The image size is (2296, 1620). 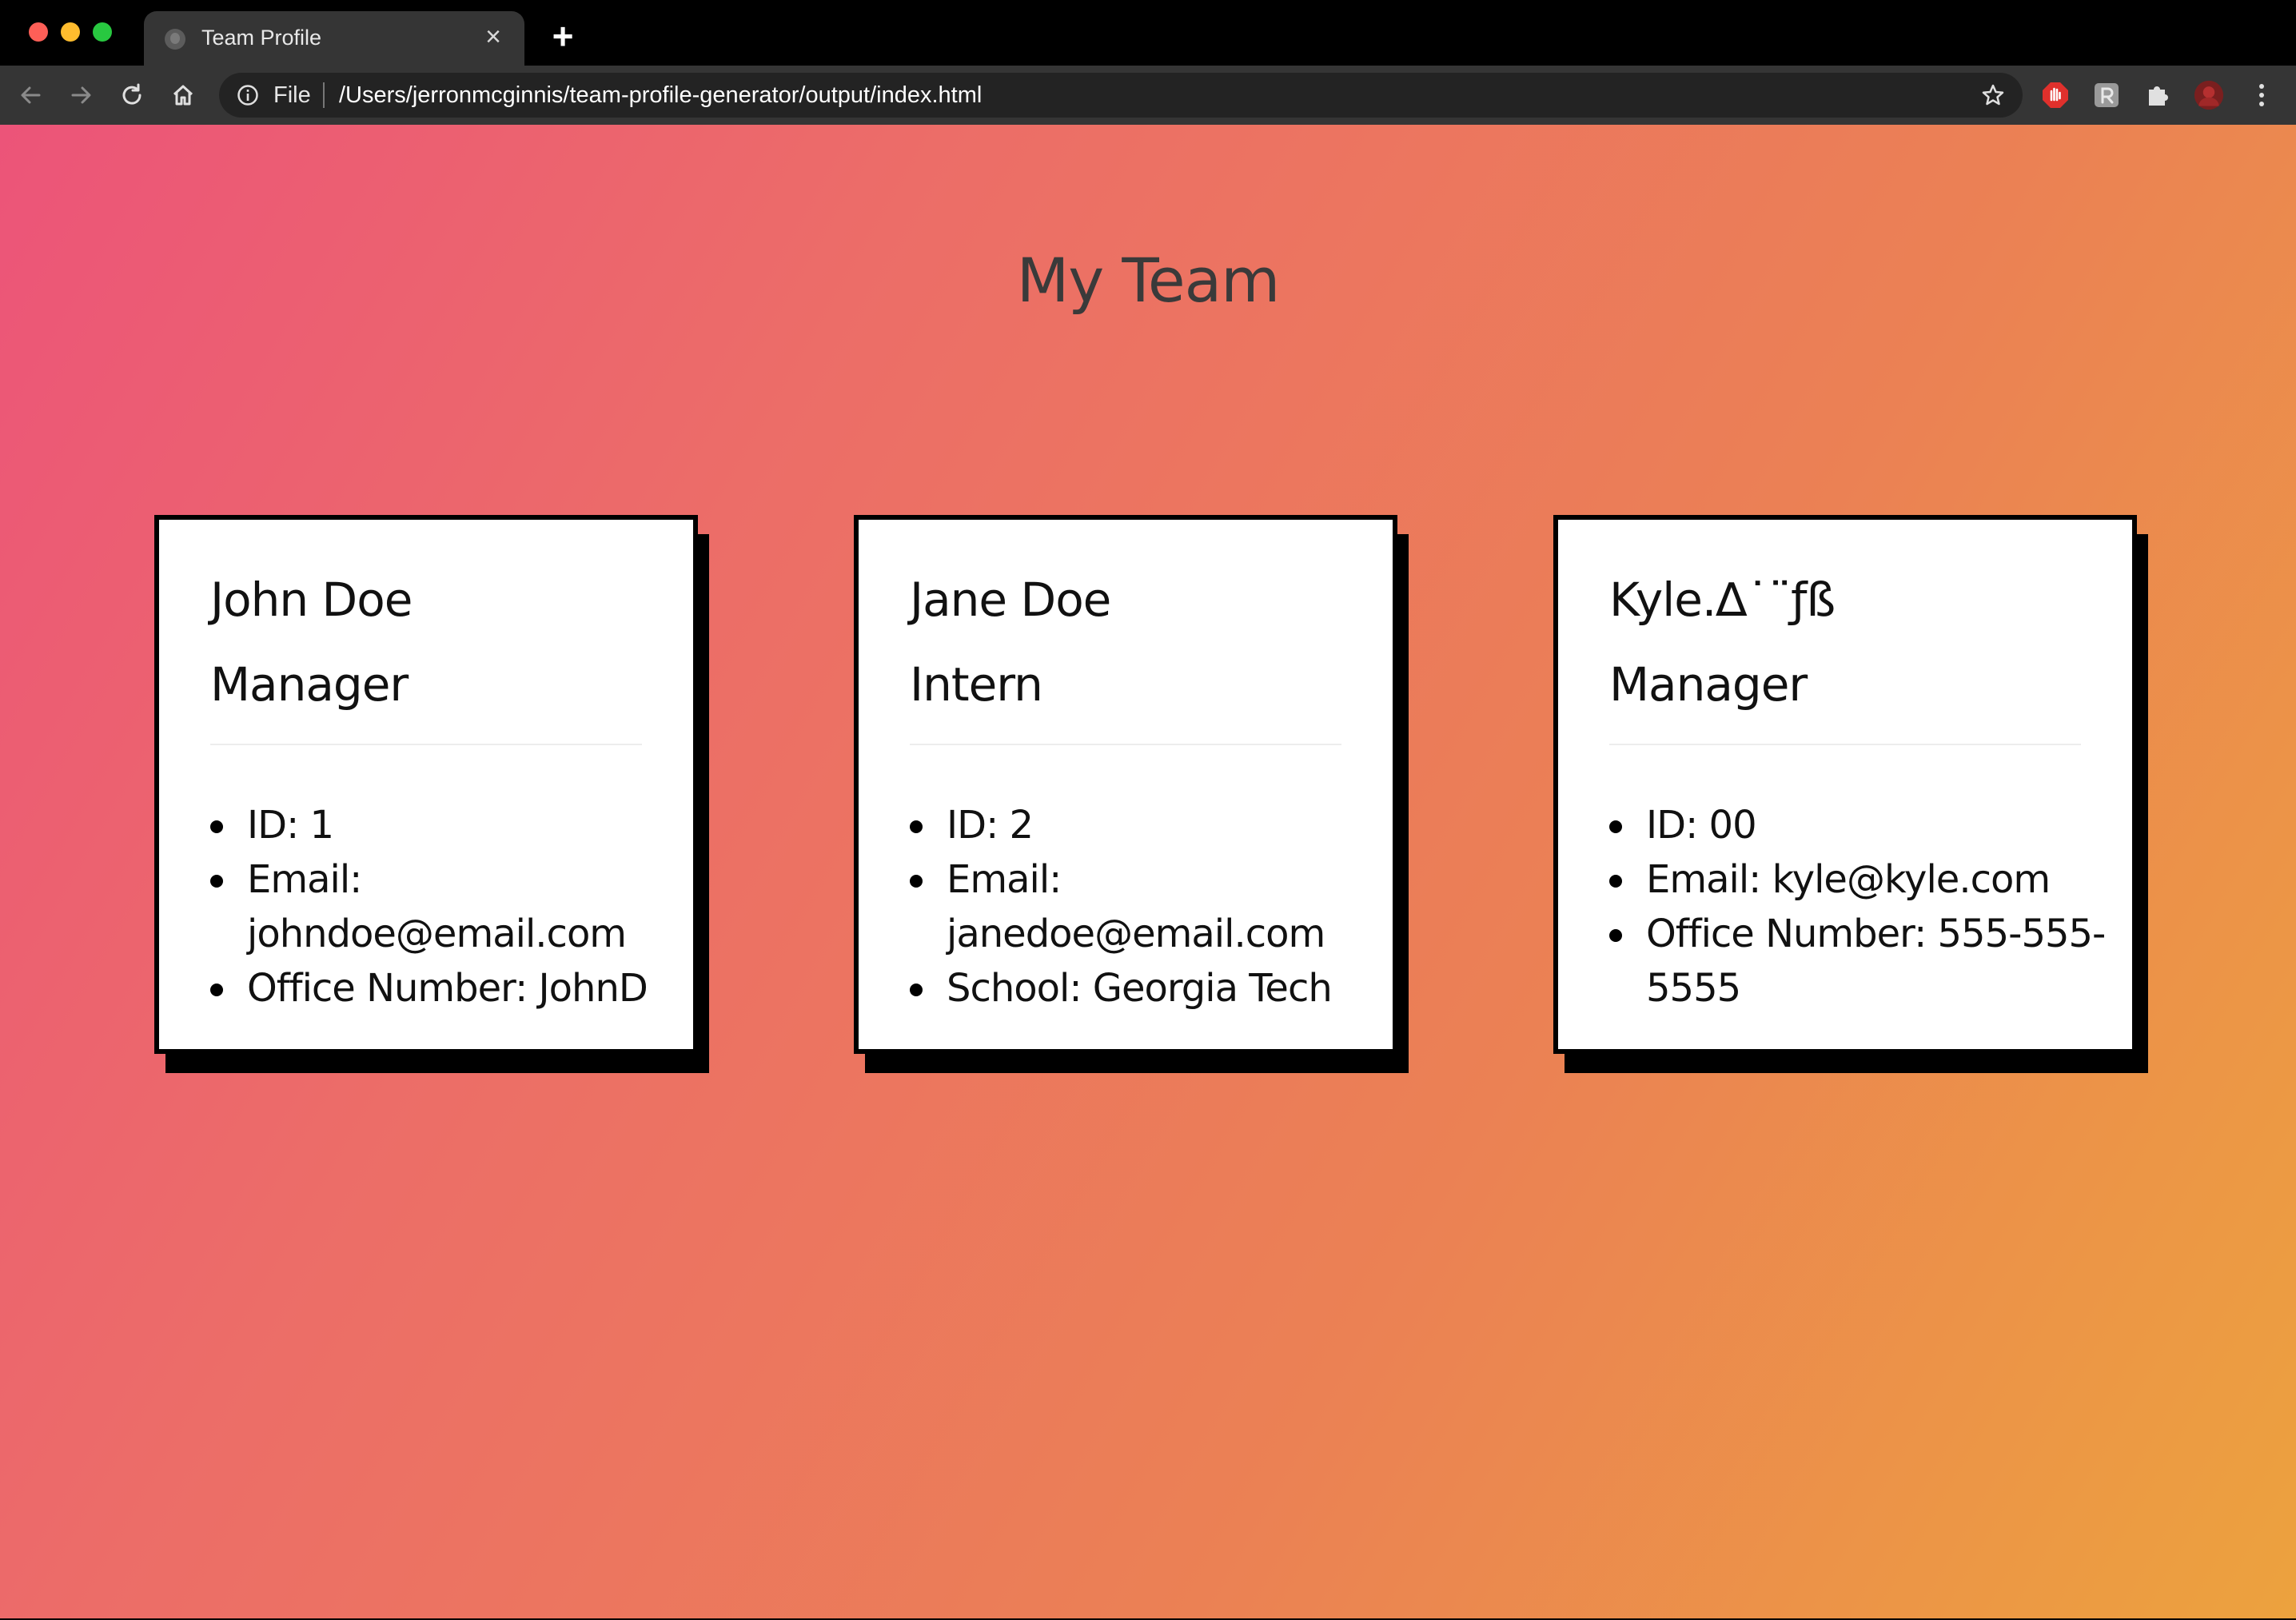 I want to click on globe-favicon-icon, so click(x=175, y=40).